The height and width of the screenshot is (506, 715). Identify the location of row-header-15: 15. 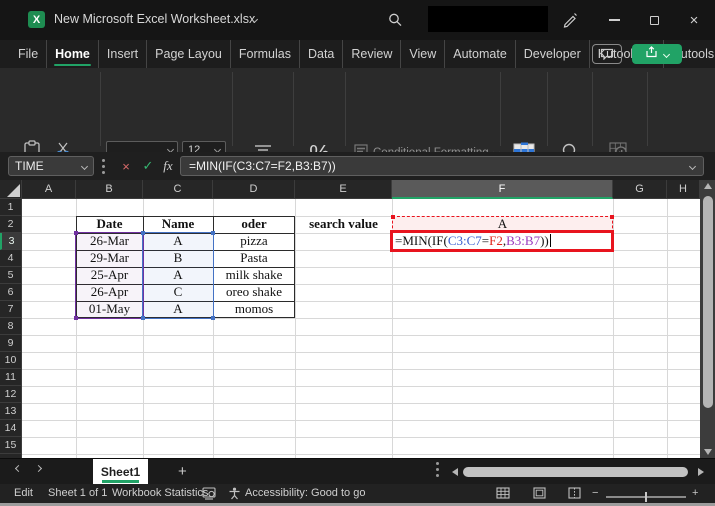
(11, 445).